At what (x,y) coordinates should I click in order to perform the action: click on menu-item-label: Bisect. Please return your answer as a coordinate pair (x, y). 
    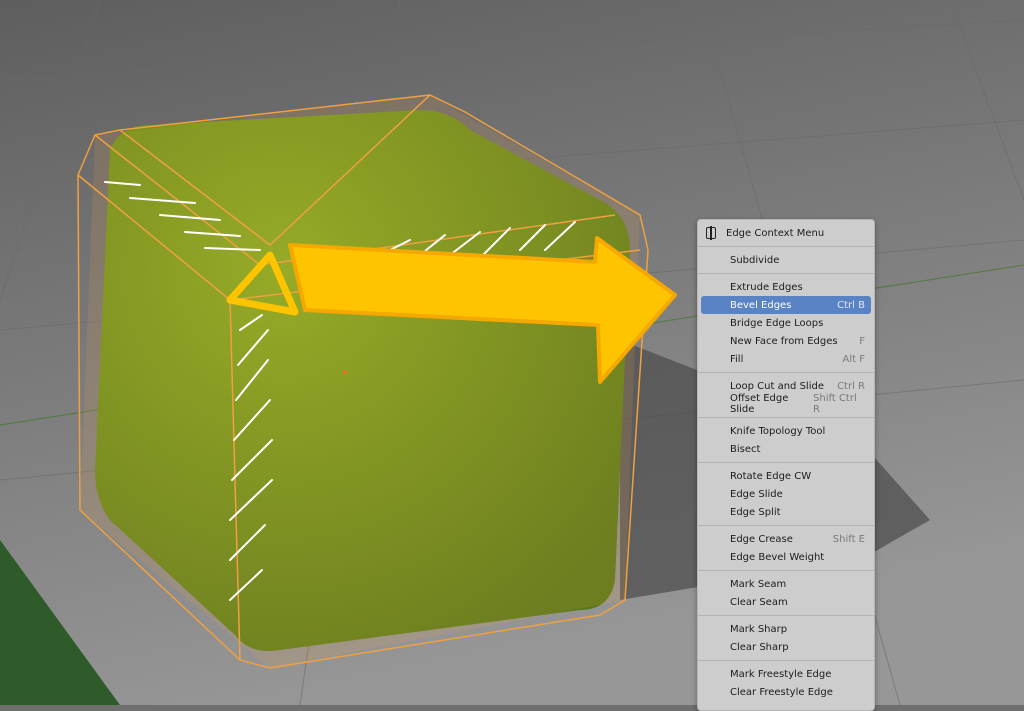
    Looking at the image, I should click on (745, 449).